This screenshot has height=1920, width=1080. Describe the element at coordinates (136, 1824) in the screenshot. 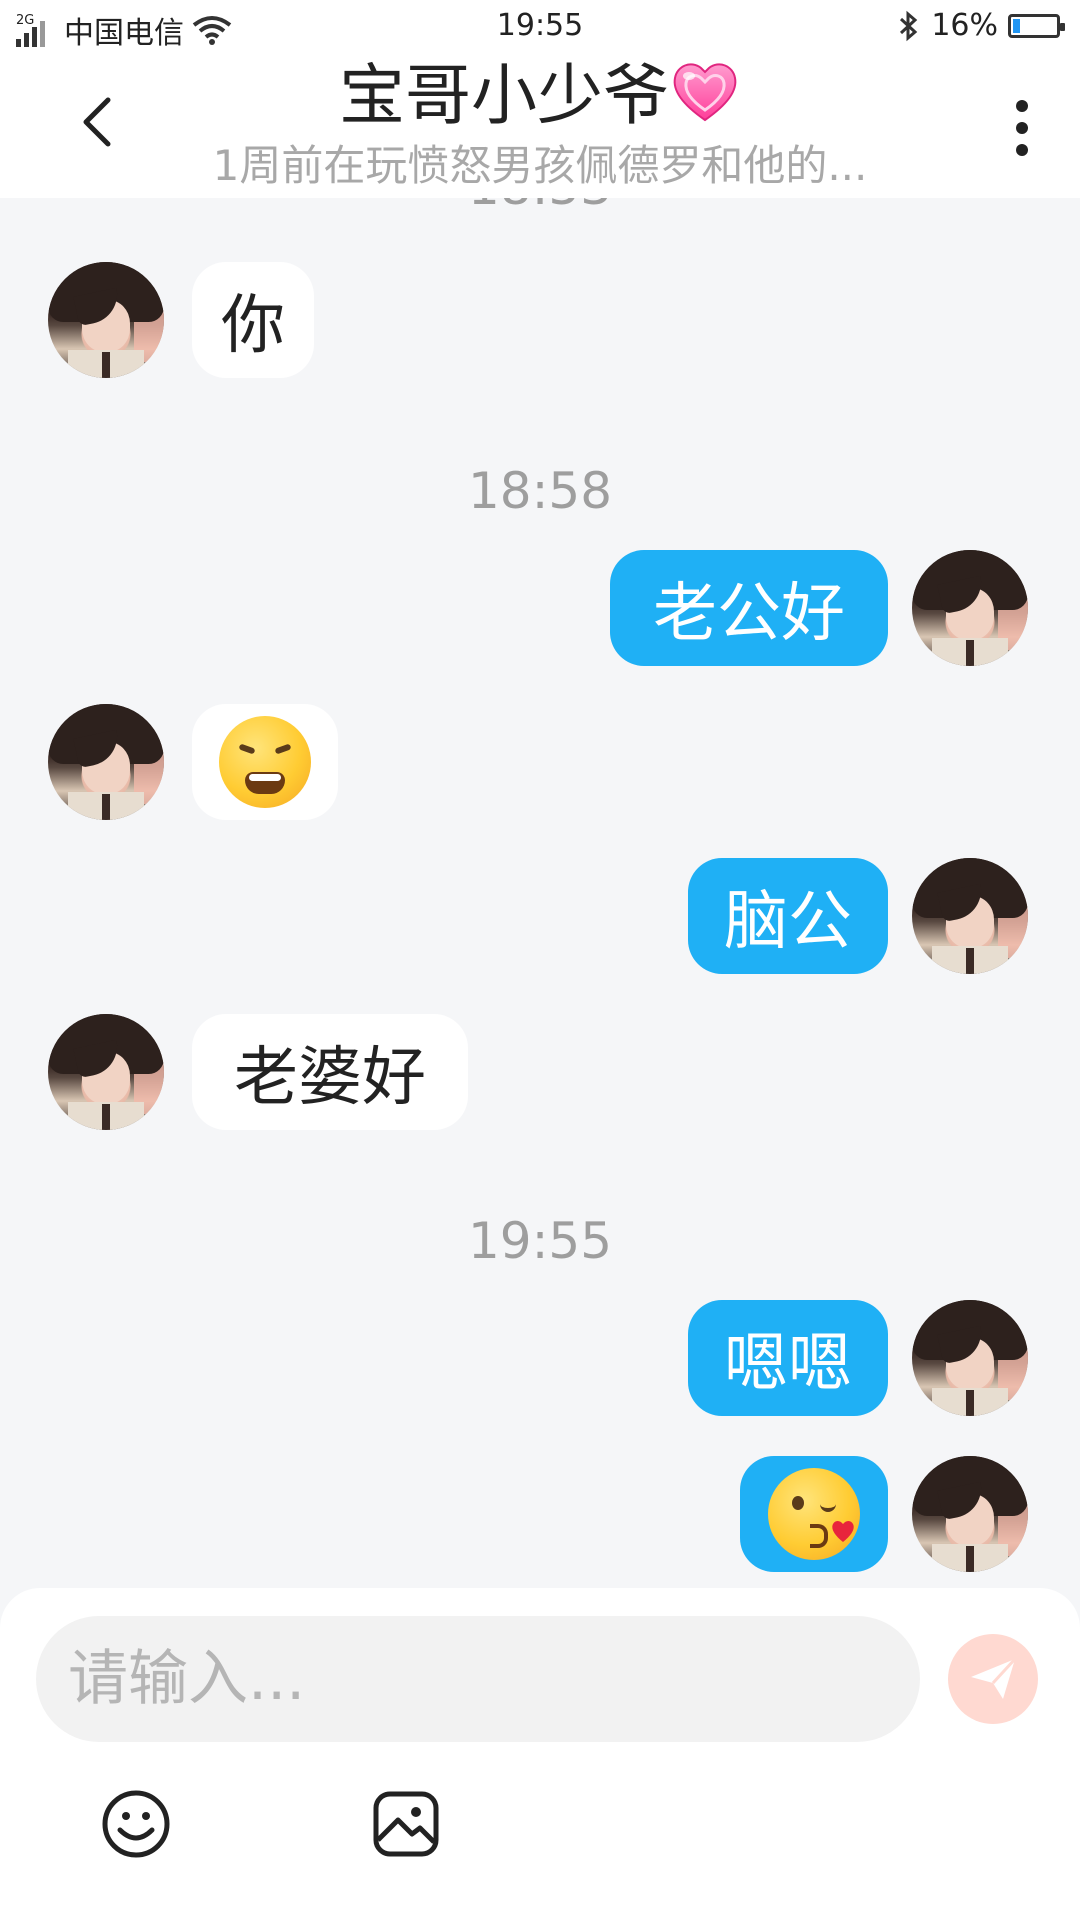

I see `emoji-icon` at that location.